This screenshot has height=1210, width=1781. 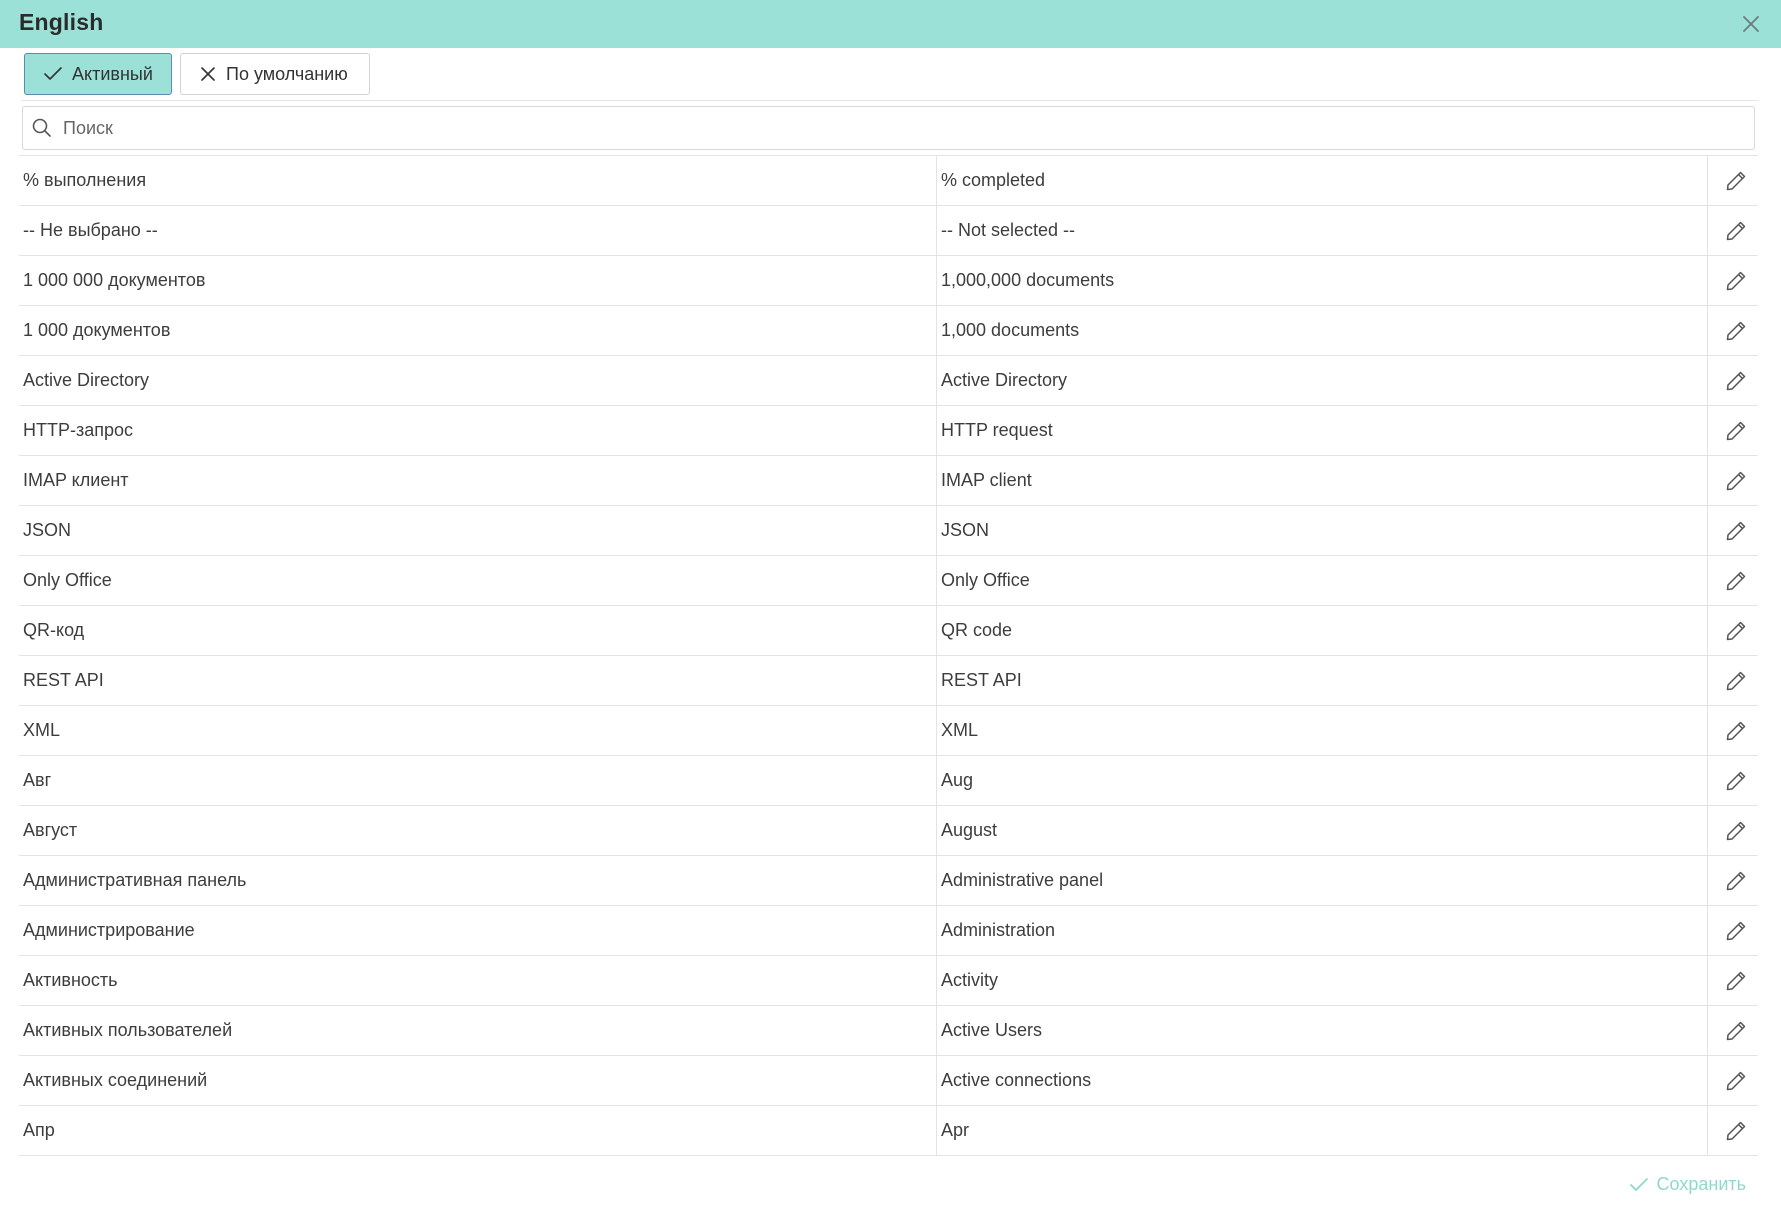 I want to click on default-button-label: По умолчанию, so click(x=287, y=73).